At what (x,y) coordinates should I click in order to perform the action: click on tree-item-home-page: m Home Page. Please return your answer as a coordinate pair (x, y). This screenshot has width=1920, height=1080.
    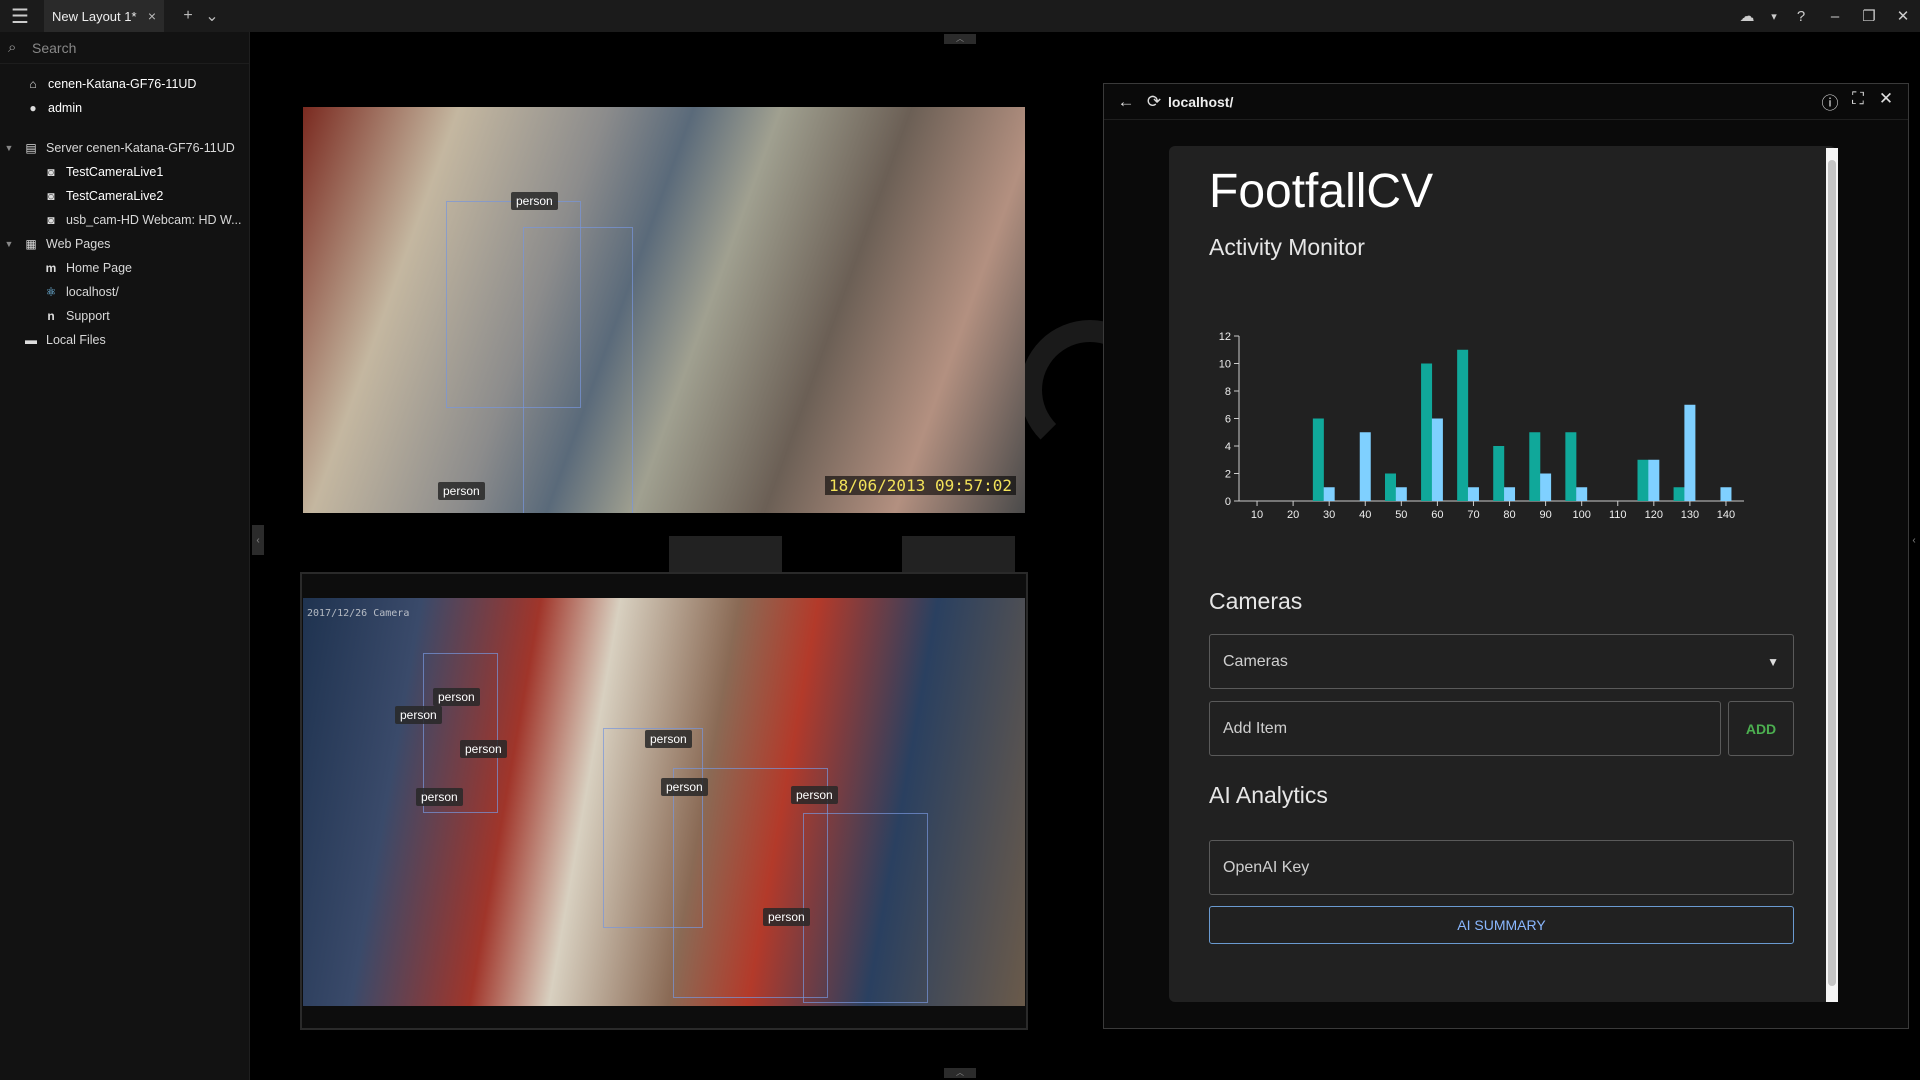
    Looking at the image, I should click on (124, 268).